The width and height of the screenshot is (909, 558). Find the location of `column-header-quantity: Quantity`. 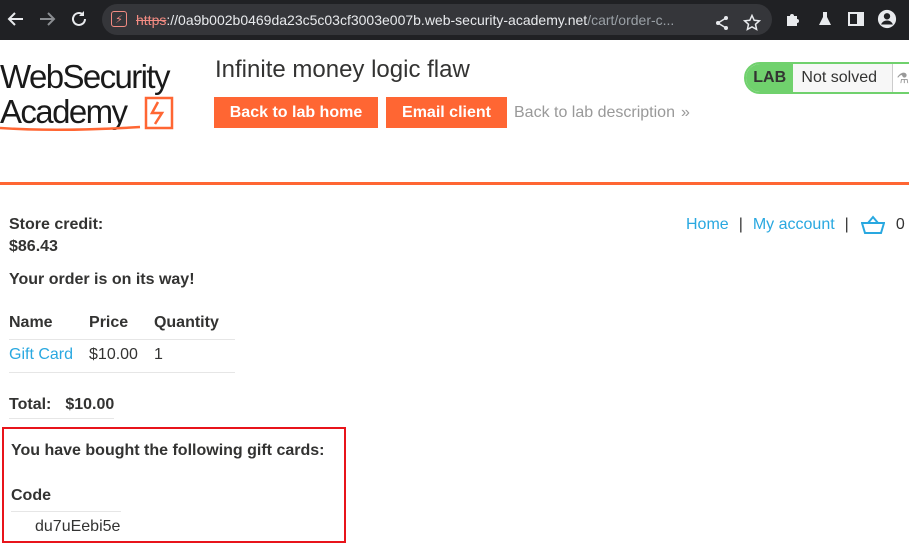

column-header-quantity: Quantity is located at coordinates (194, 324).